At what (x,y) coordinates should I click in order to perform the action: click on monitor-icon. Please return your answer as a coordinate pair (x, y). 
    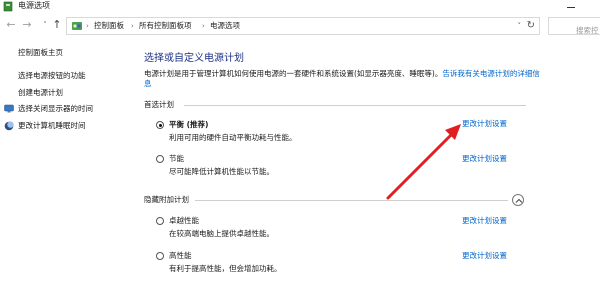
    Looking at the image, I should click on (9, 108).